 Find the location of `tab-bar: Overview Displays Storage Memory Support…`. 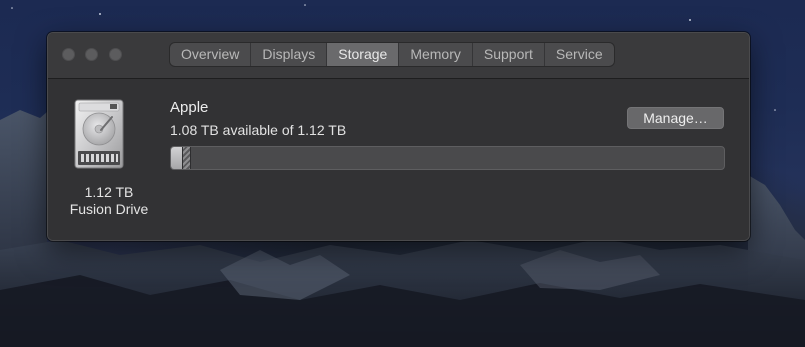

tab-bar: Overview Displays Storage Memory Support… is located at coordinates (392, 54).